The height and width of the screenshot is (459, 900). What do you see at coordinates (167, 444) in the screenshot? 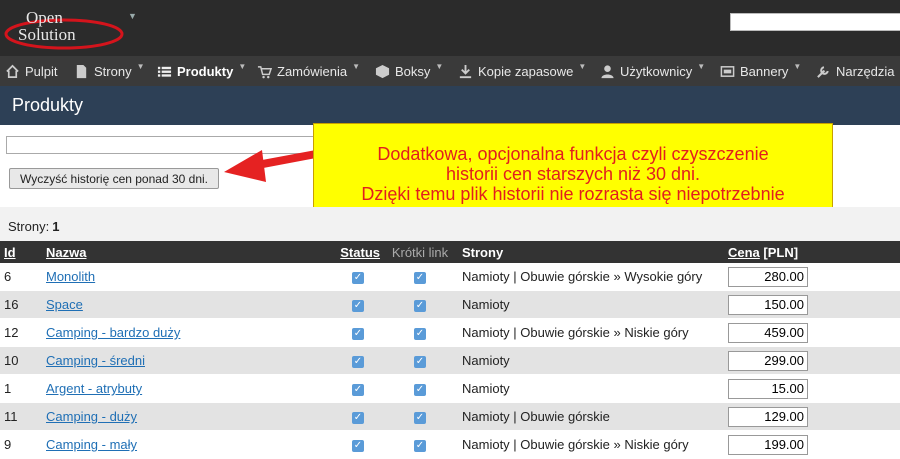
I see `product-name-cell: Camping - mały` at bounding box center [167, 444].